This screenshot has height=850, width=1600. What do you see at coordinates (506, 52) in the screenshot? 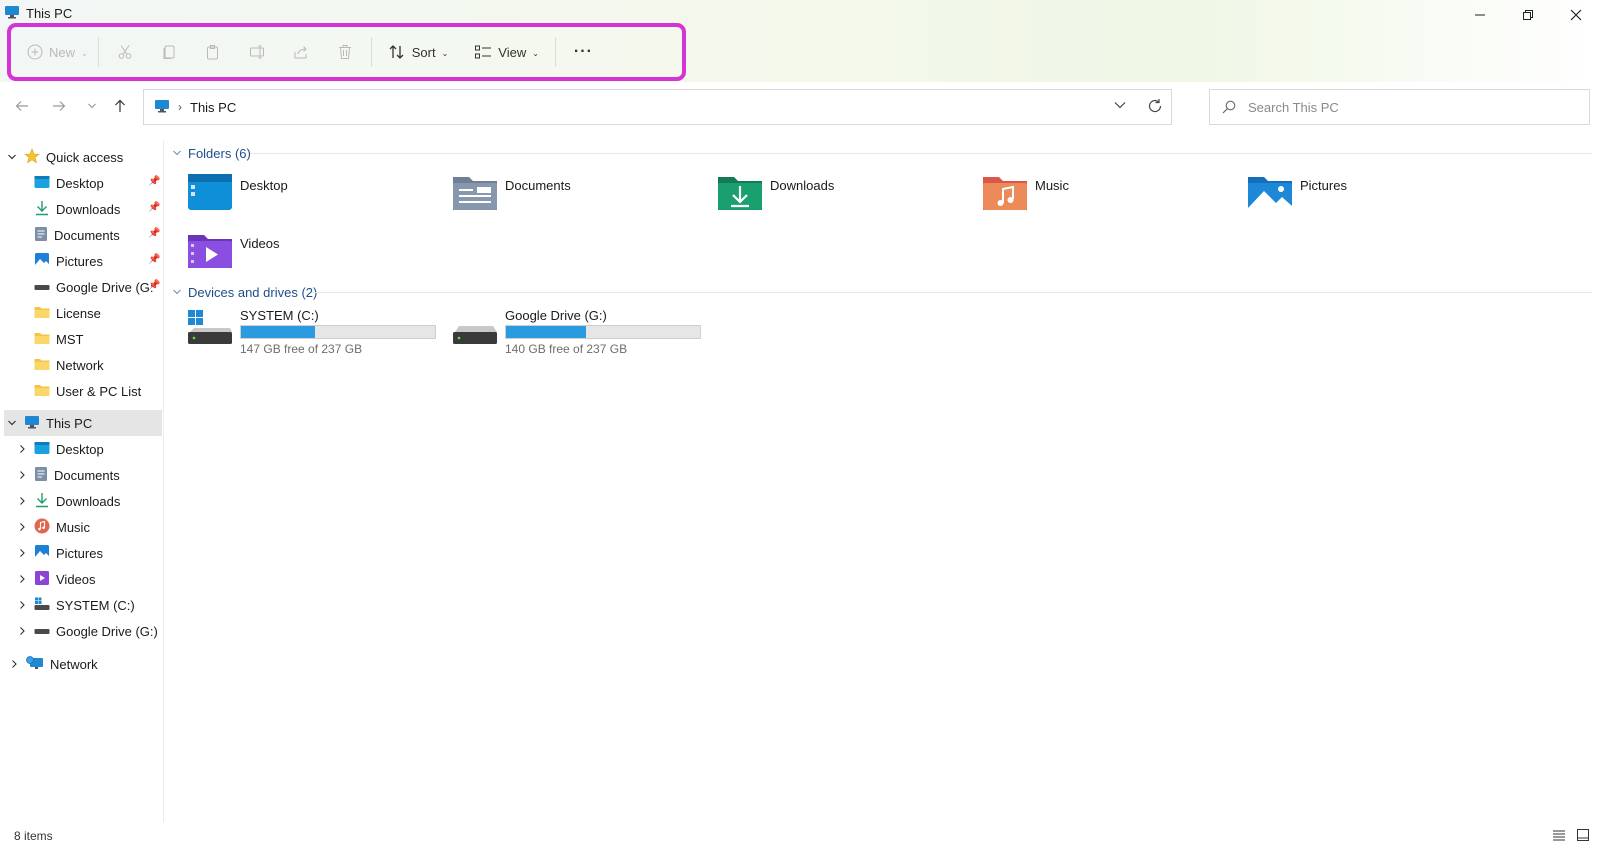
I see `view-button: View ⌄` at bounding box center [506, 52].